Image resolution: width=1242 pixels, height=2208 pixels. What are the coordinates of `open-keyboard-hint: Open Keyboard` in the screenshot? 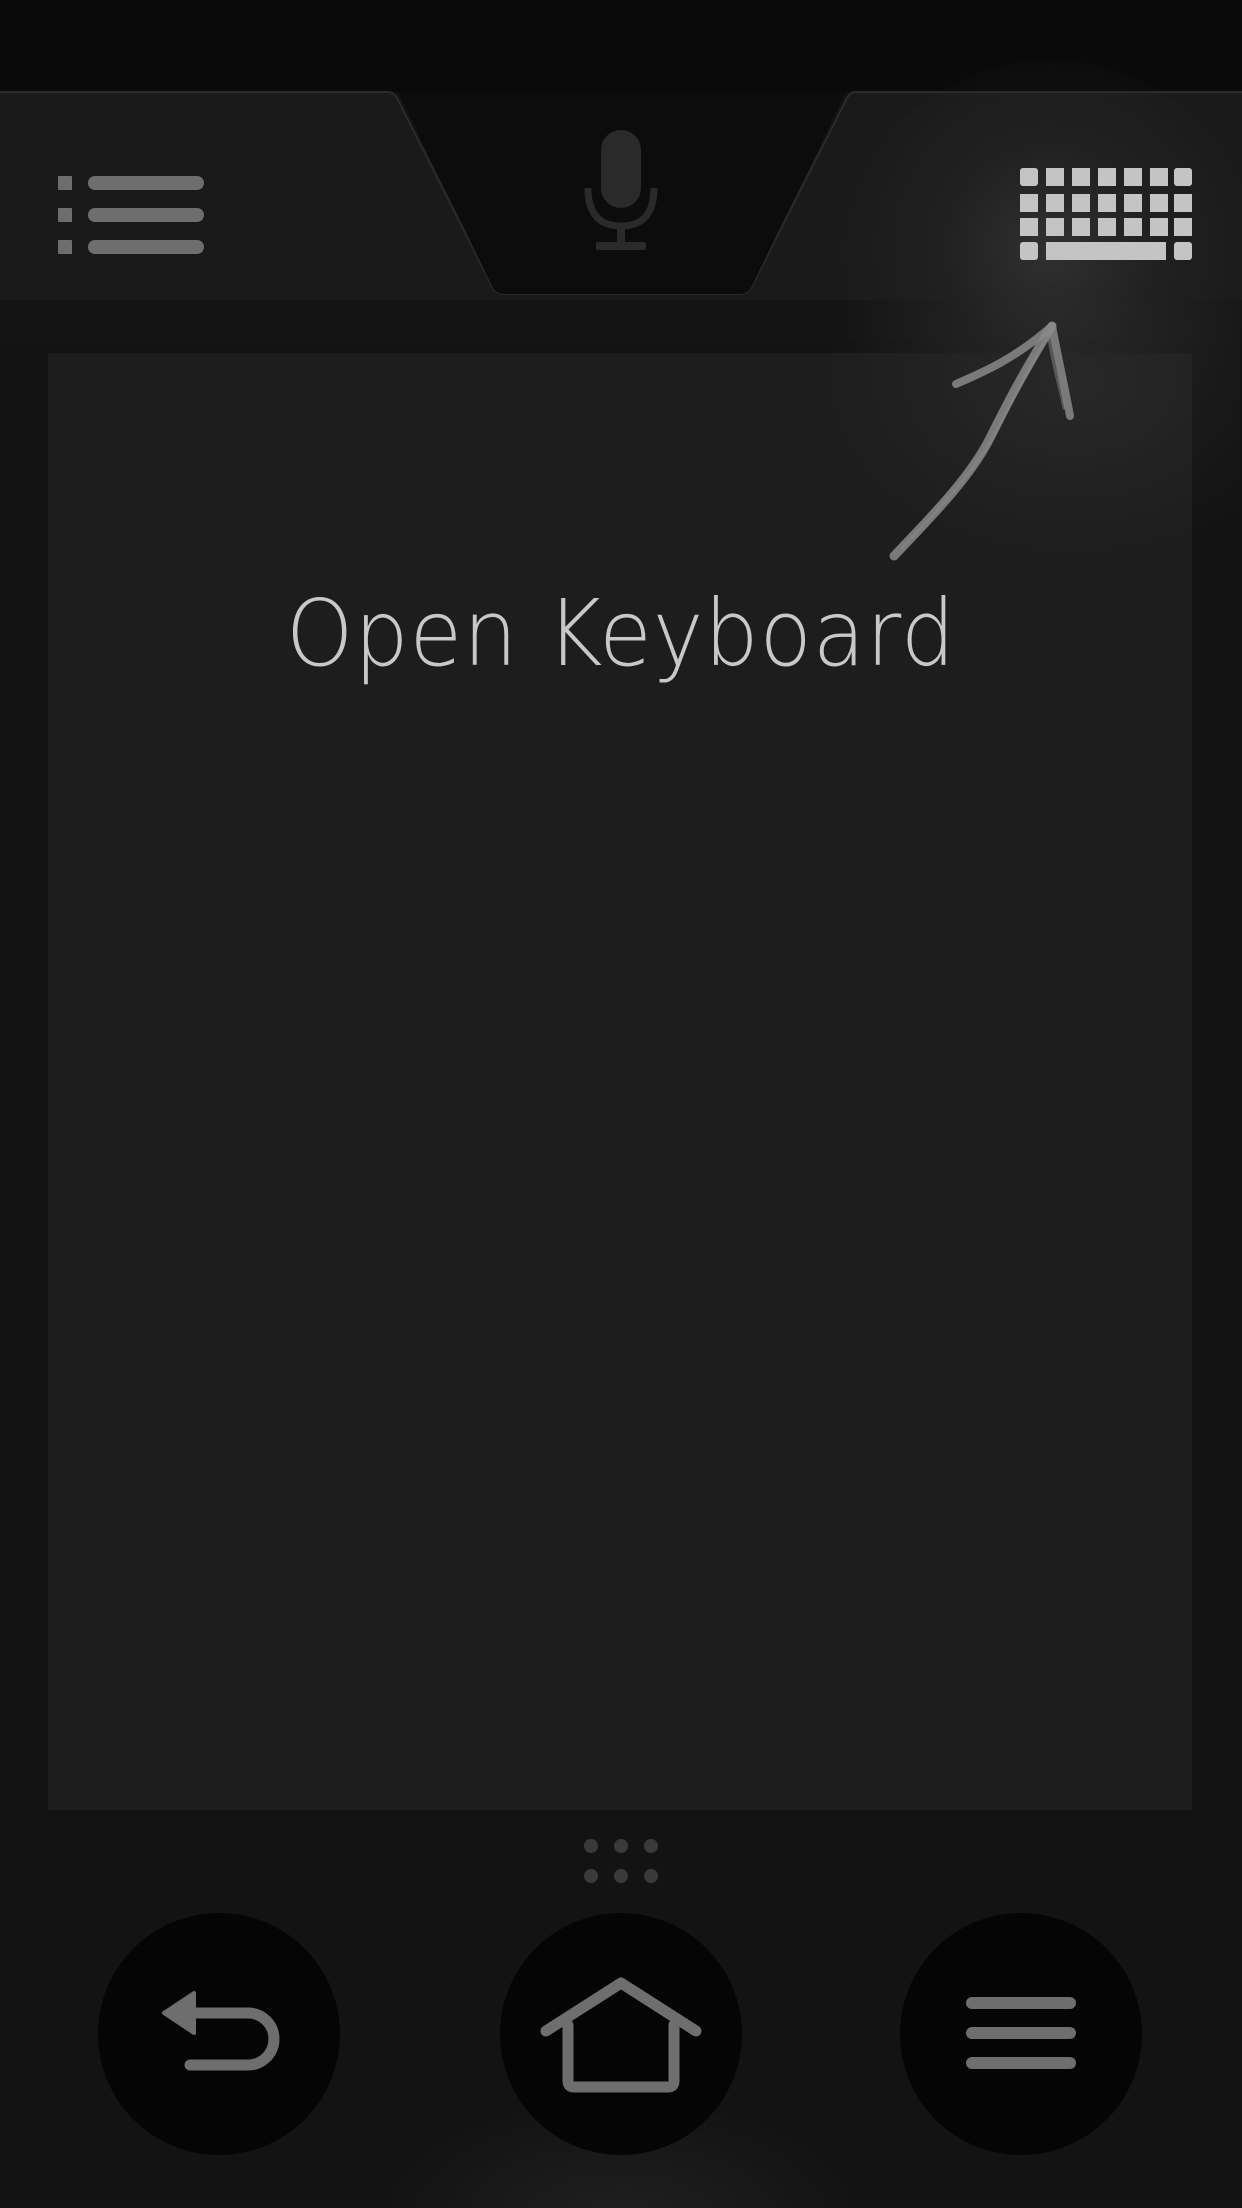 It's located at (621, 633).